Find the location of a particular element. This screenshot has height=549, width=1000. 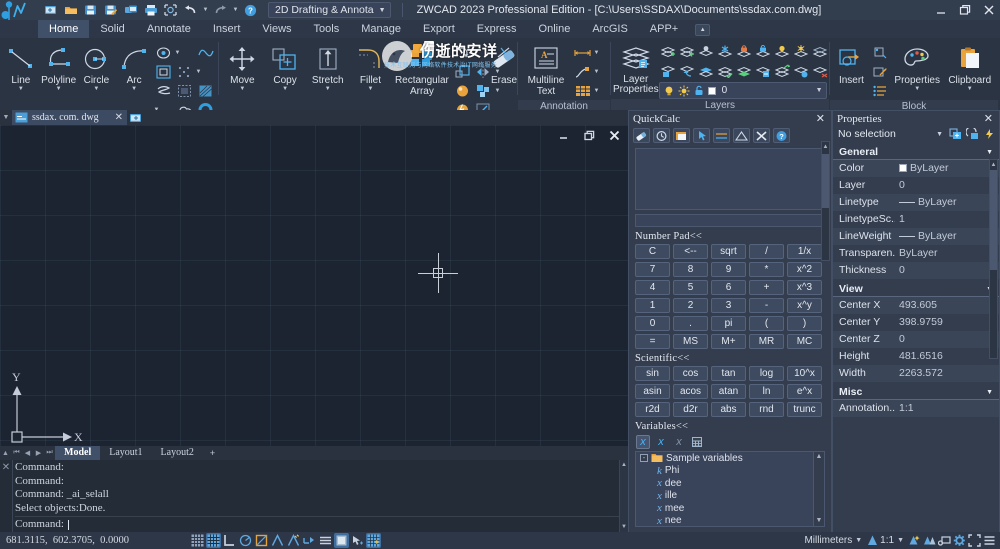

scale-icon is located at coordinates (462, 71).